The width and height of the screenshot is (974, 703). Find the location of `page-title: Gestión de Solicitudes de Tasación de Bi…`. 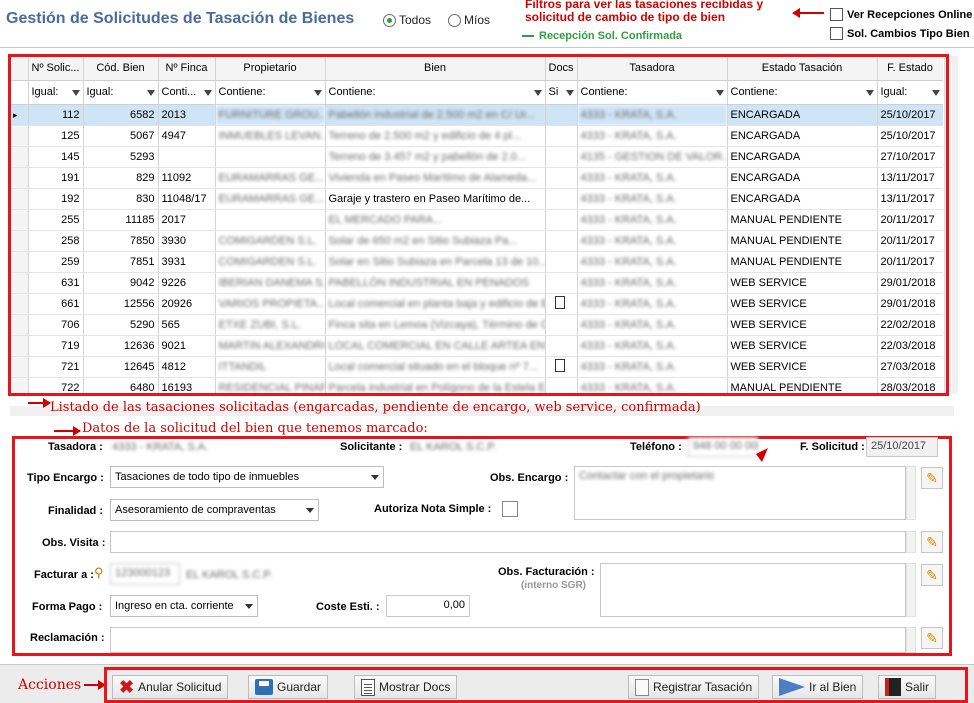

page-title: Gestión de Solicitudes de Tasación de Bi… is located at coordinates (180, 18).